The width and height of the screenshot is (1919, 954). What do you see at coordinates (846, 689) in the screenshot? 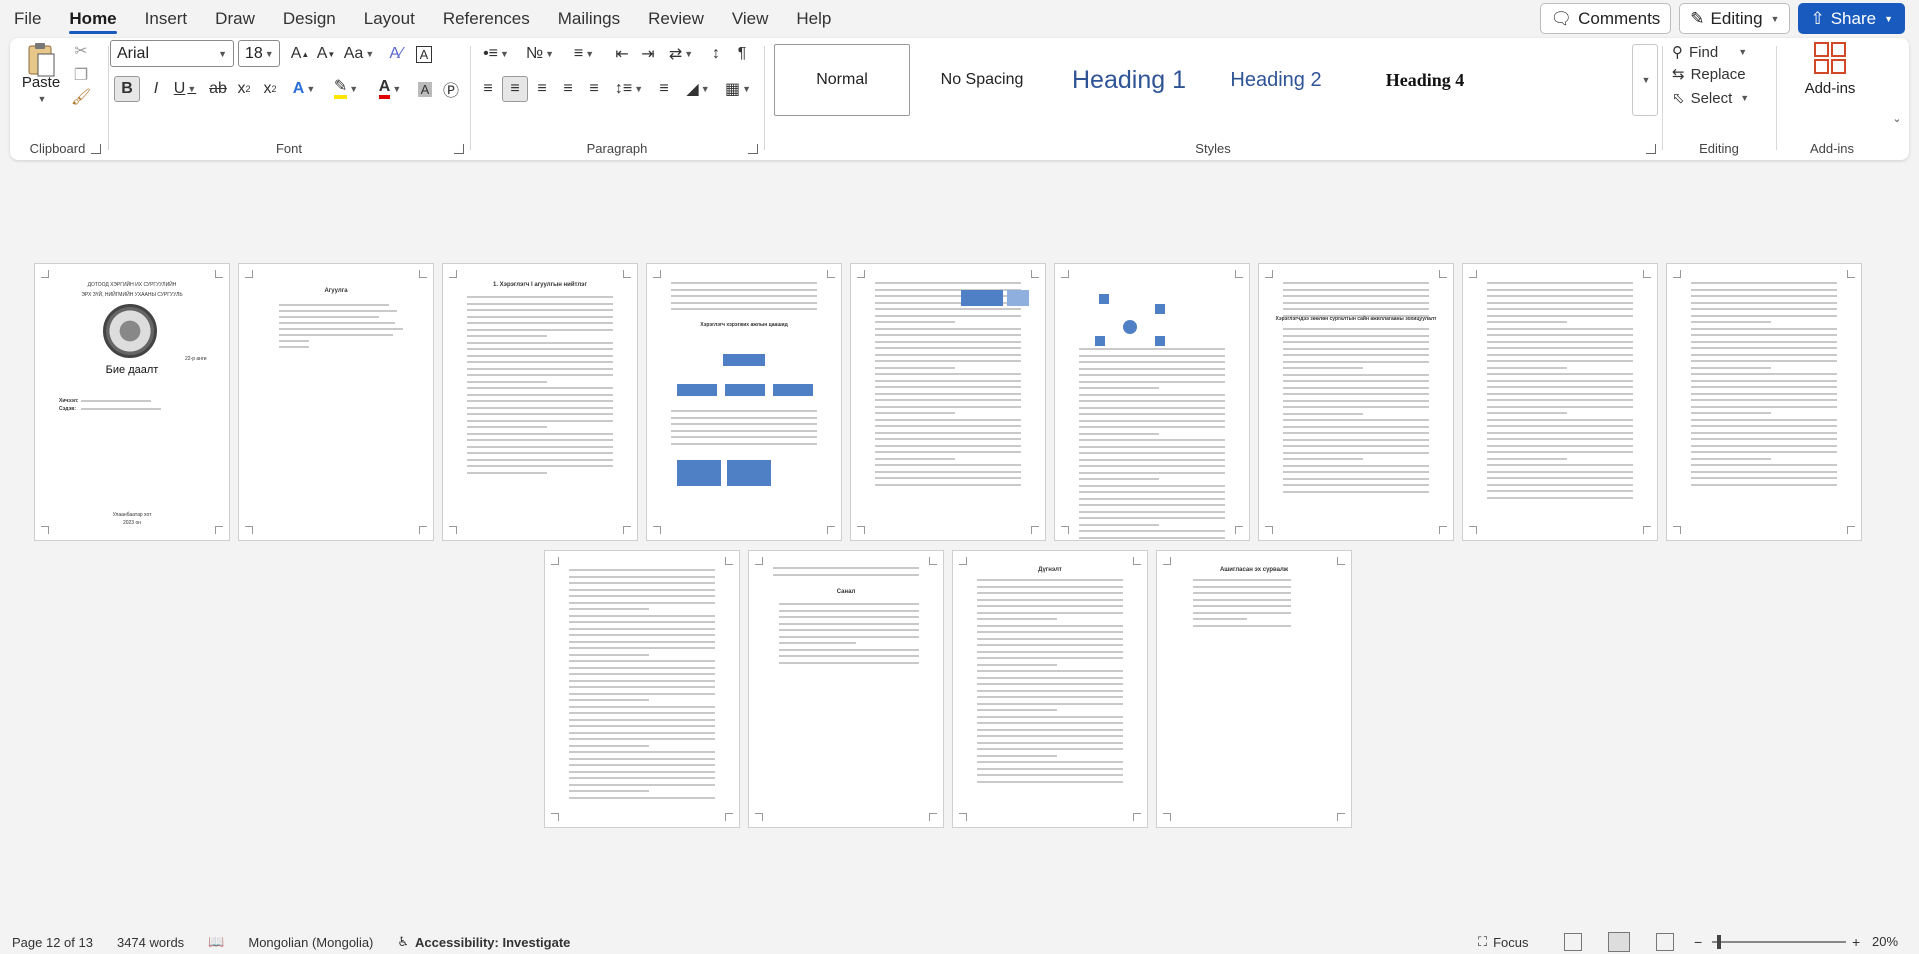
I see `page-11: Санал` at bounding box center [846, 689].